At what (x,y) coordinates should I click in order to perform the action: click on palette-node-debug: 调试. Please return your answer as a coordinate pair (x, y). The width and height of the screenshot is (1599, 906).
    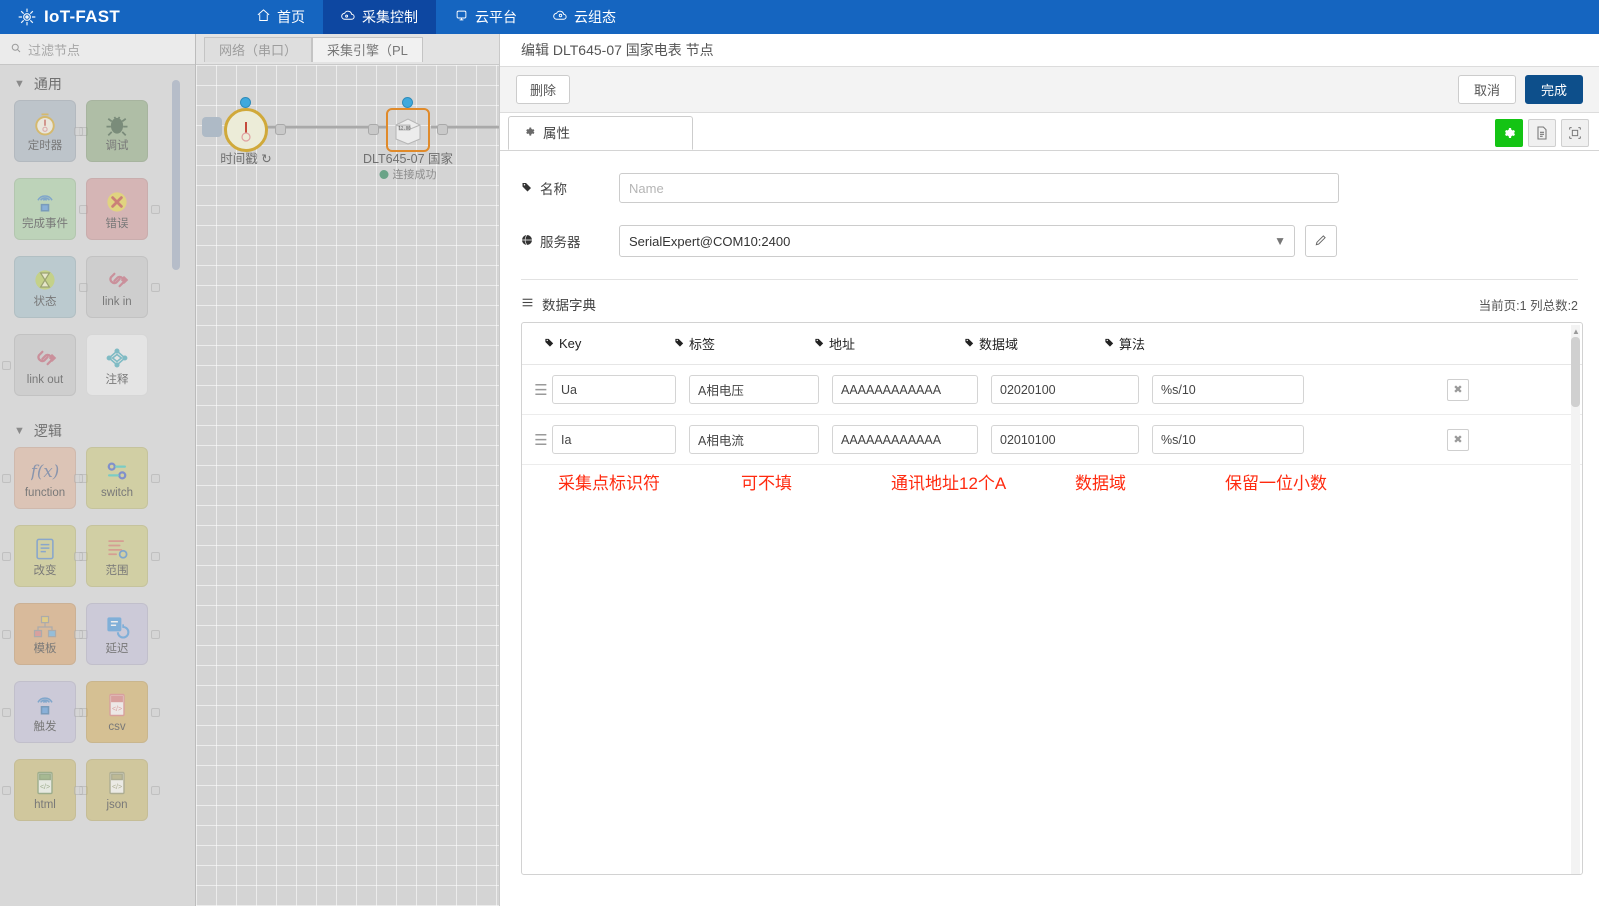
    Looking at the image, I should click on (111, 131).